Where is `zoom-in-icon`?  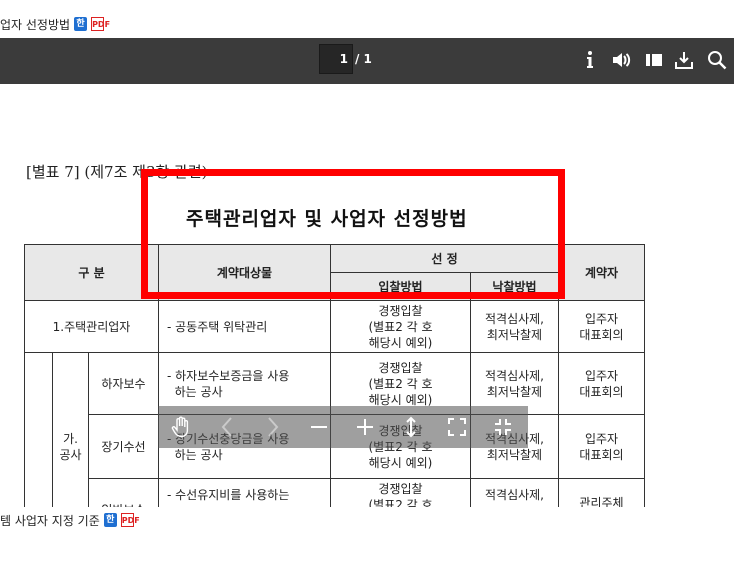 zoom-in-icon is located at coordinates (365, 427).